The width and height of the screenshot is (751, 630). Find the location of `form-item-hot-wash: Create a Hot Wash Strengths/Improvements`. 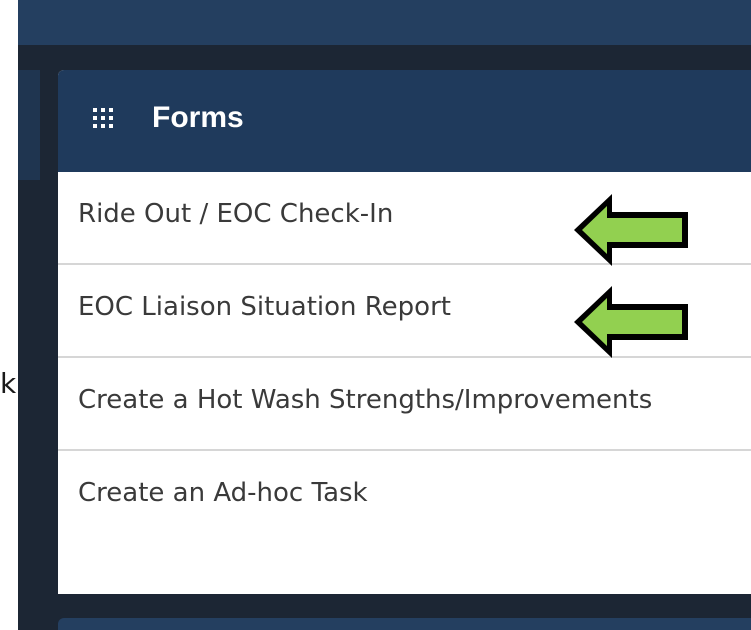

form-item-hot-wash: Create a Hot Wash Strengths/Improvements is located at coordinates (404, 404).